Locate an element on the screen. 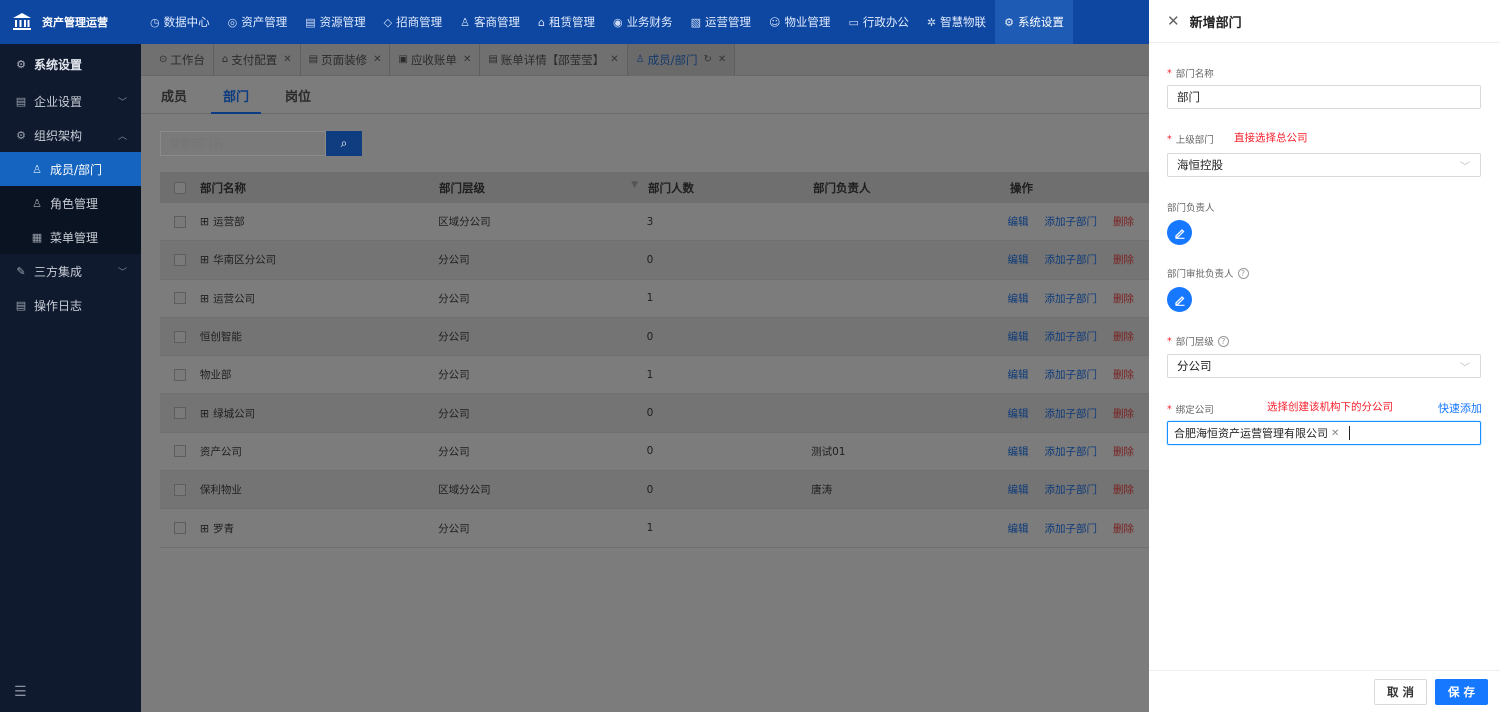 The height and width of the screenshot is (712, 1500). leader-picker-button is located at coordinates (1179, 232).